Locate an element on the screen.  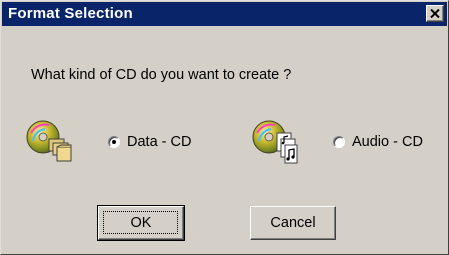
audio-cd-option: Audio - CD is located at coordinates (378, 142).